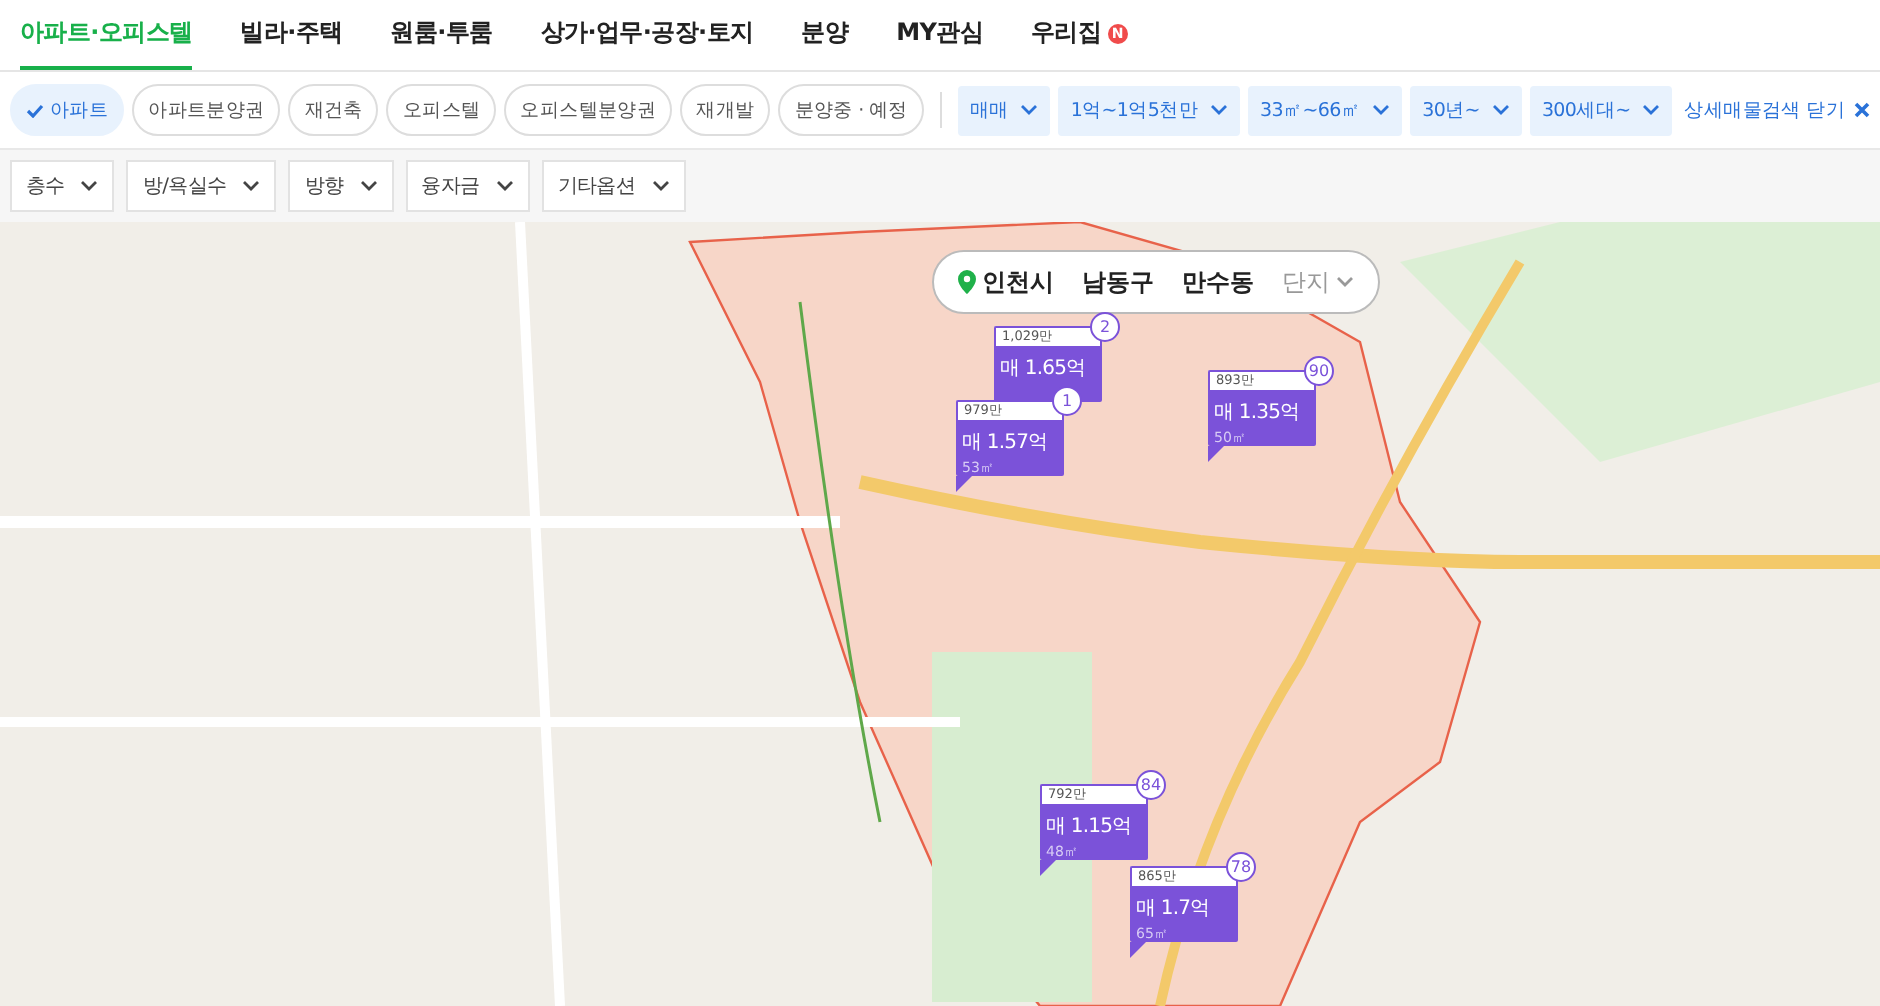 Image resolution: width=1880 pixels, height=1006 pixels. Describe the element at coordinates (1043, 369) in the screenshot. I see `sale-price: 매 1.65억` at that location.